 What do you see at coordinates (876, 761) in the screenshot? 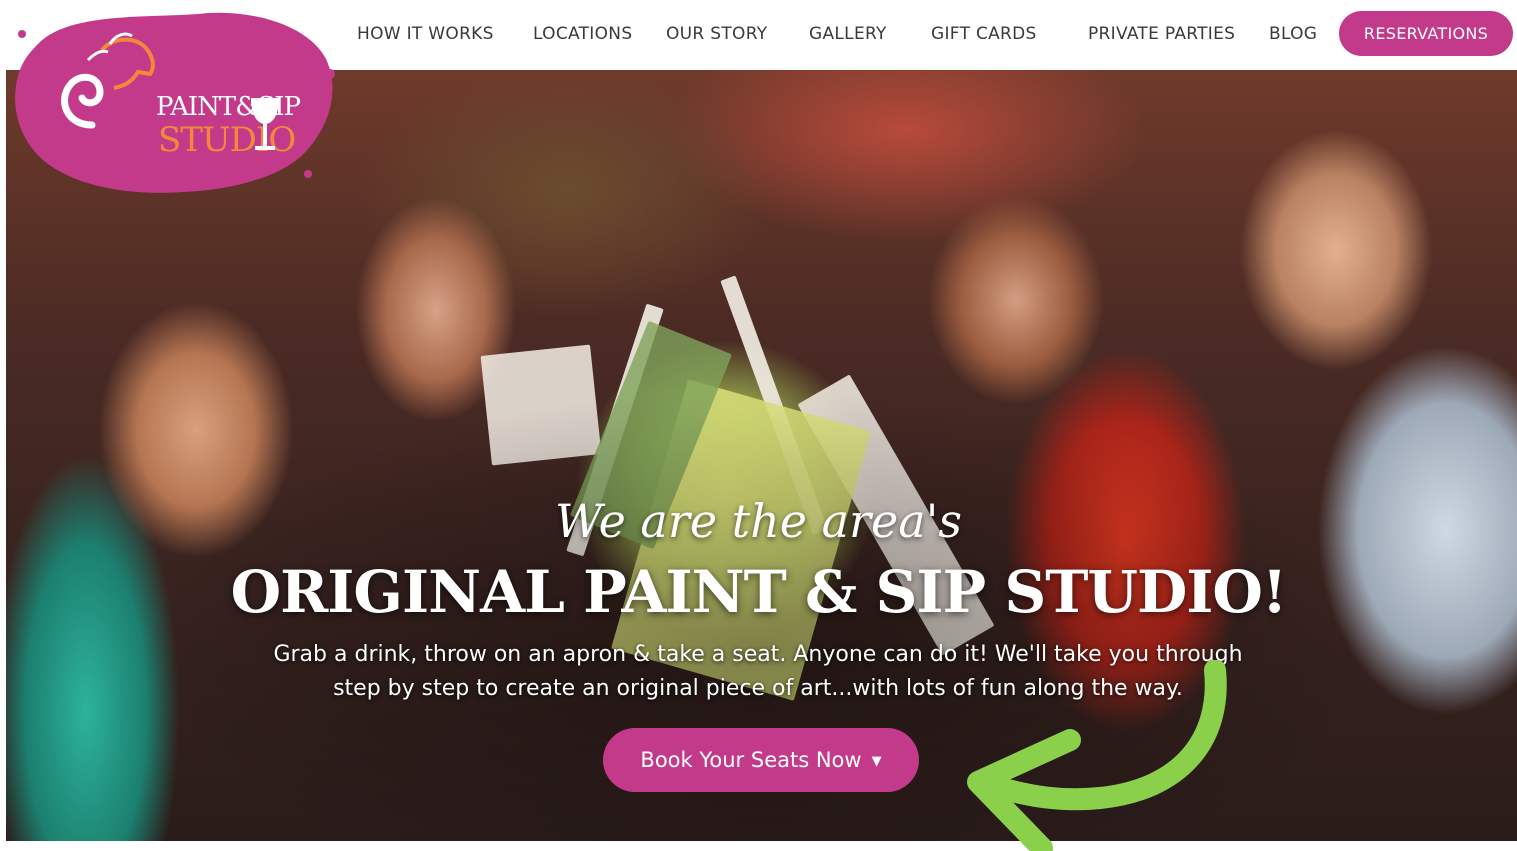
I see `caret-down-icon: ▼` at bounding box center [876, 761].